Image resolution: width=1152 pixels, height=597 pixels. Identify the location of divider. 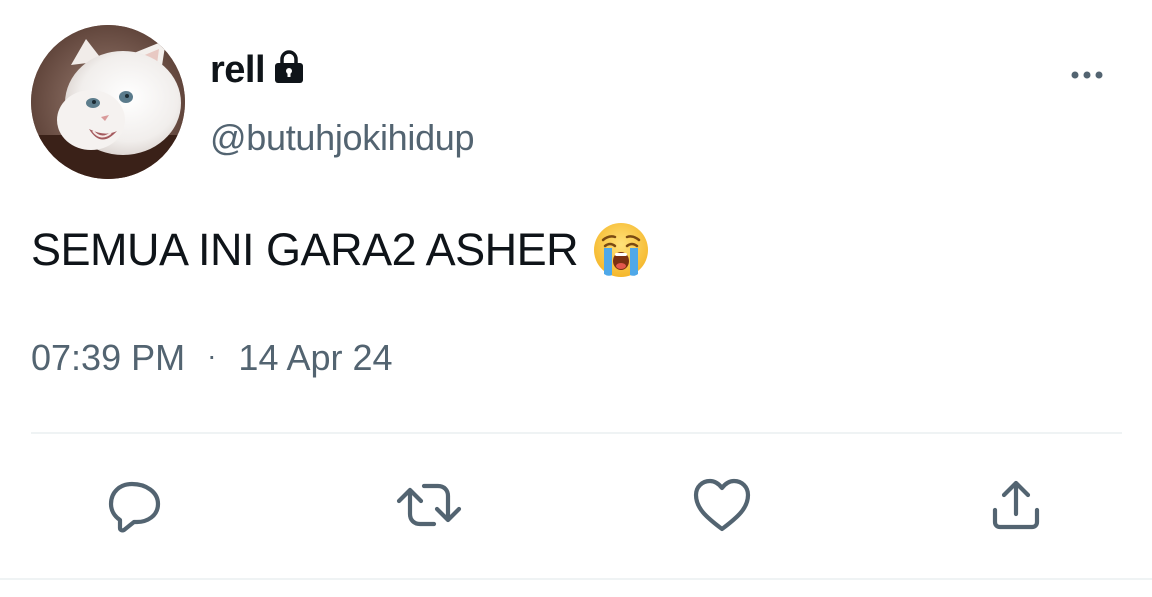
(576, 433).